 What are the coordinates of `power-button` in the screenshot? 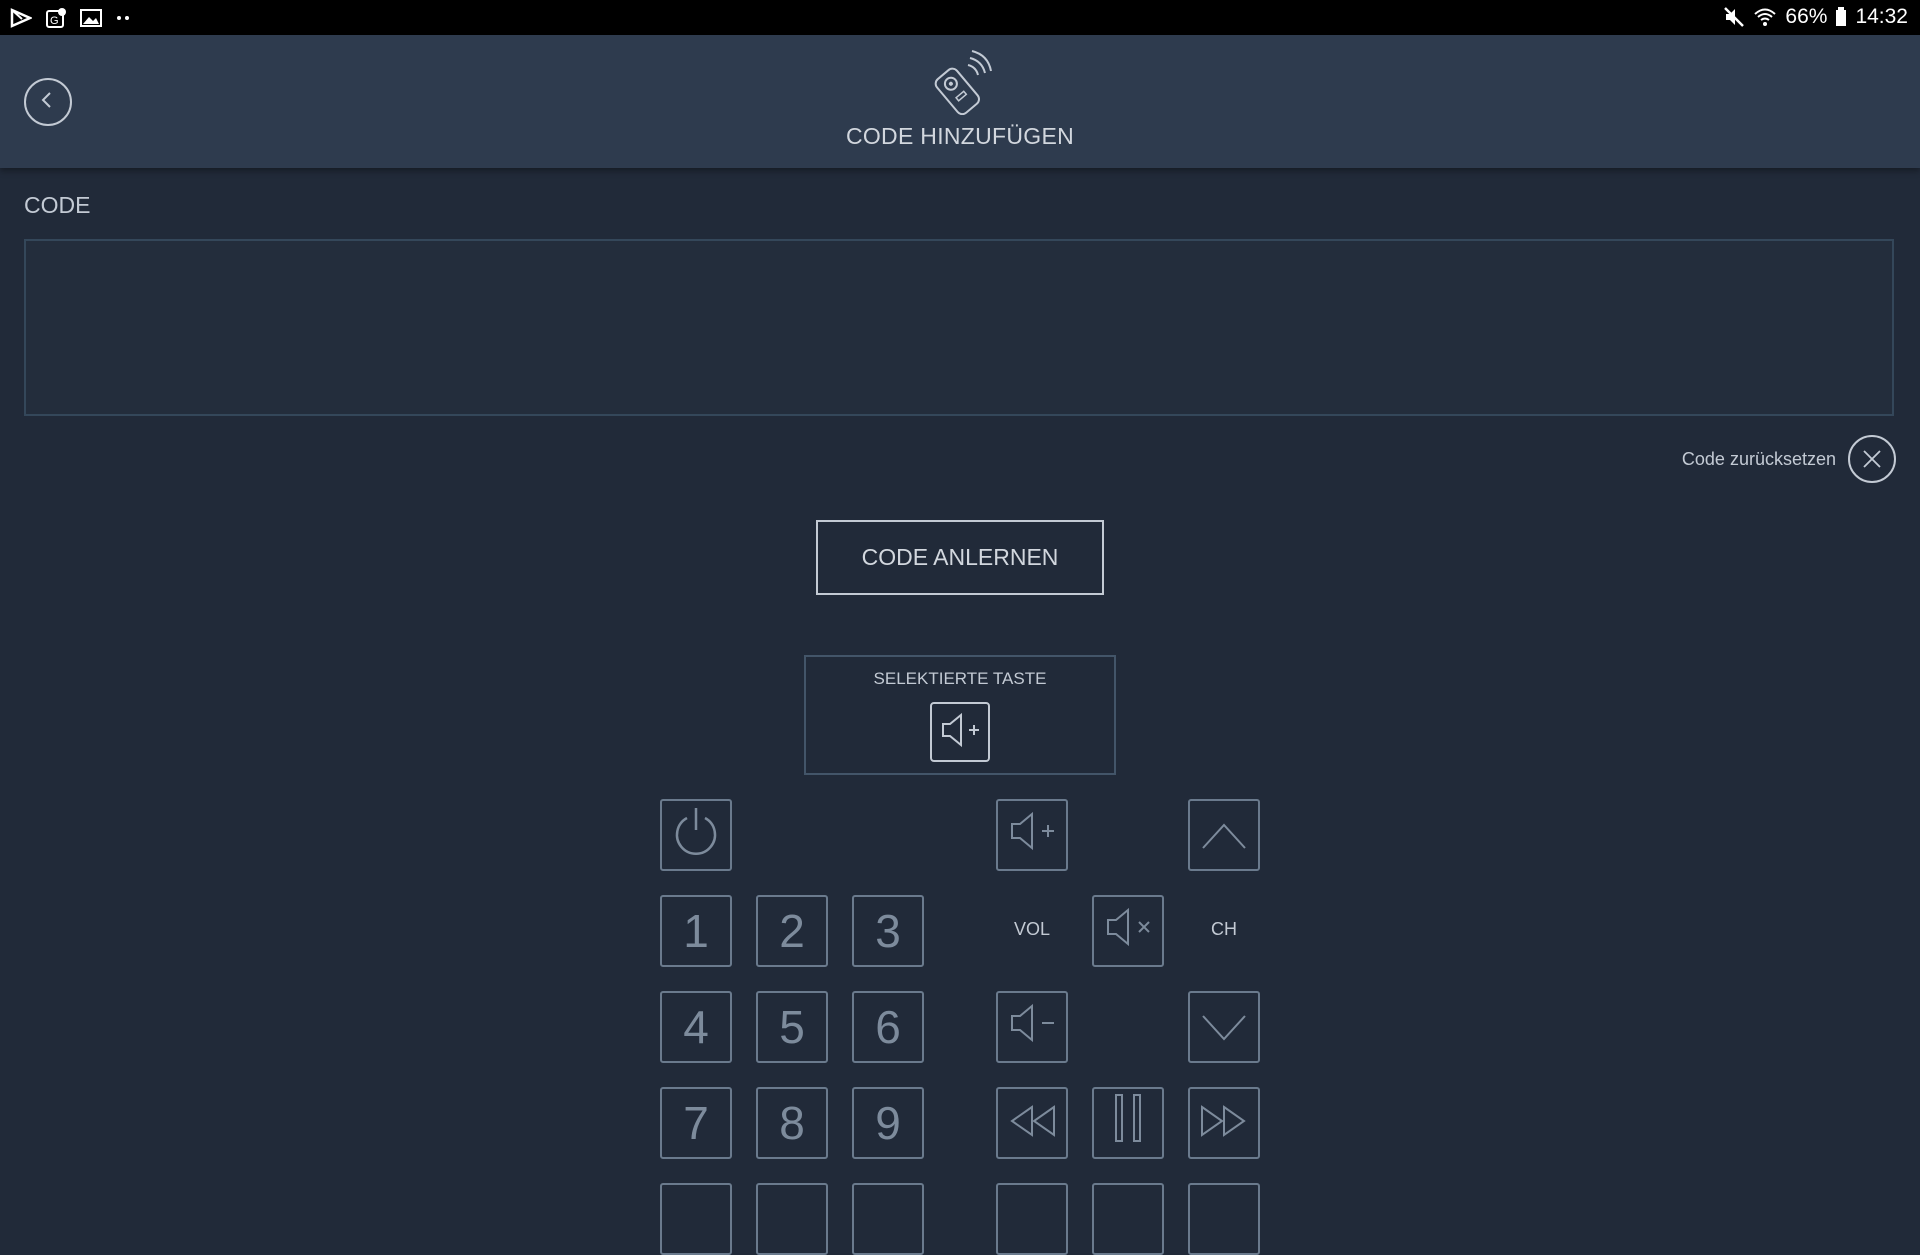 It's located at (696, 835).